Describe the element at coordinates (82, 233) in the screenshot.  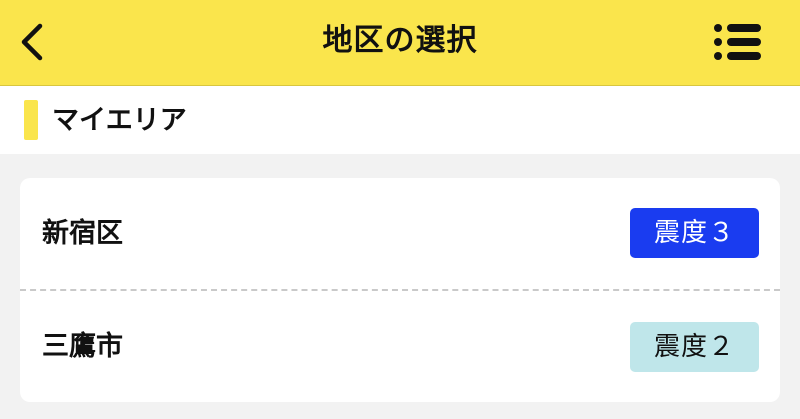
I see `area-name: 新宿区` at that location.